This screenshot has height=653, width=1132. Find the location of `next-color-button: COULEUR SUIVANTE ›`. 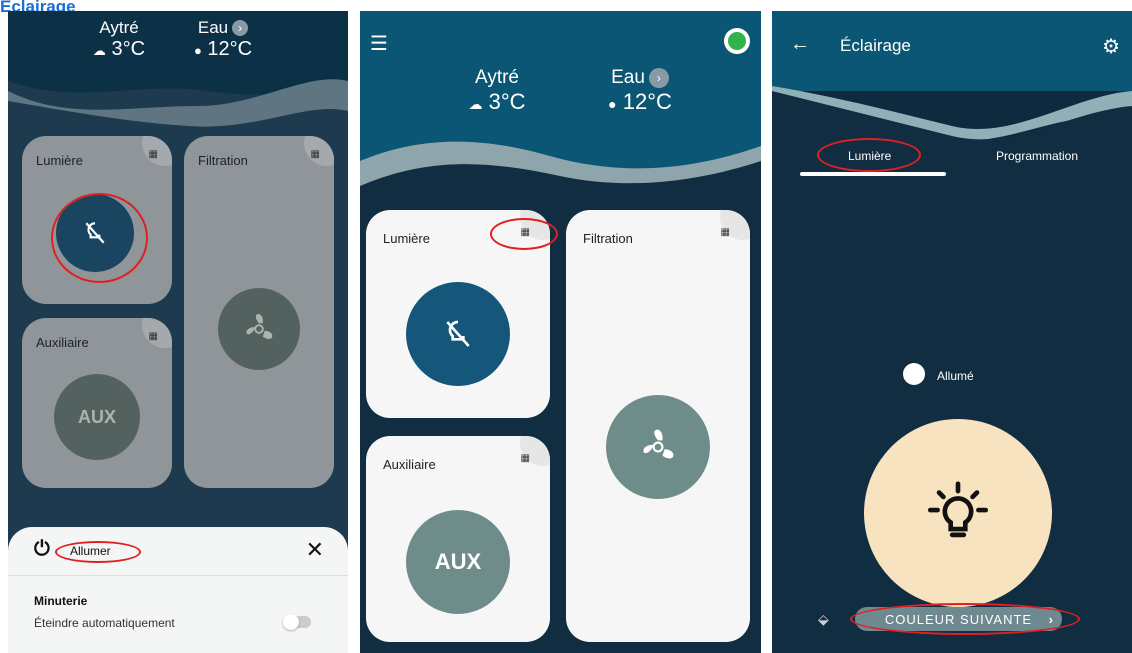

next-color-button: COULEUR SUIVANTE › is located at coordinates (958, 619).